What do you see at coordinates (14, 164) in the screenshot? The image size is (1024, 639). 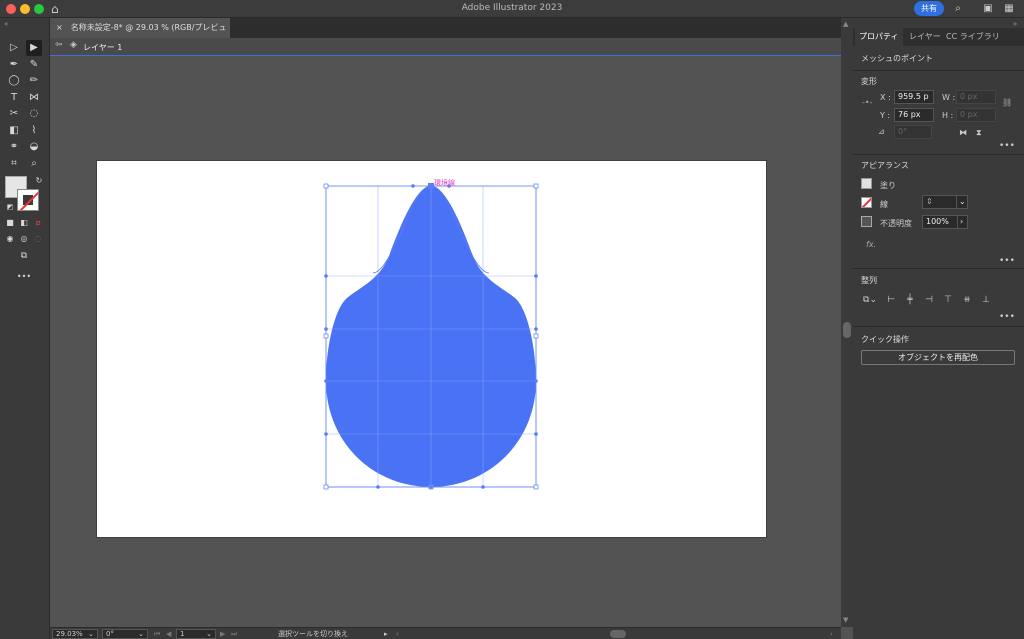 I see `artboard-tool: ⌗` at bounding box center [14, 164].